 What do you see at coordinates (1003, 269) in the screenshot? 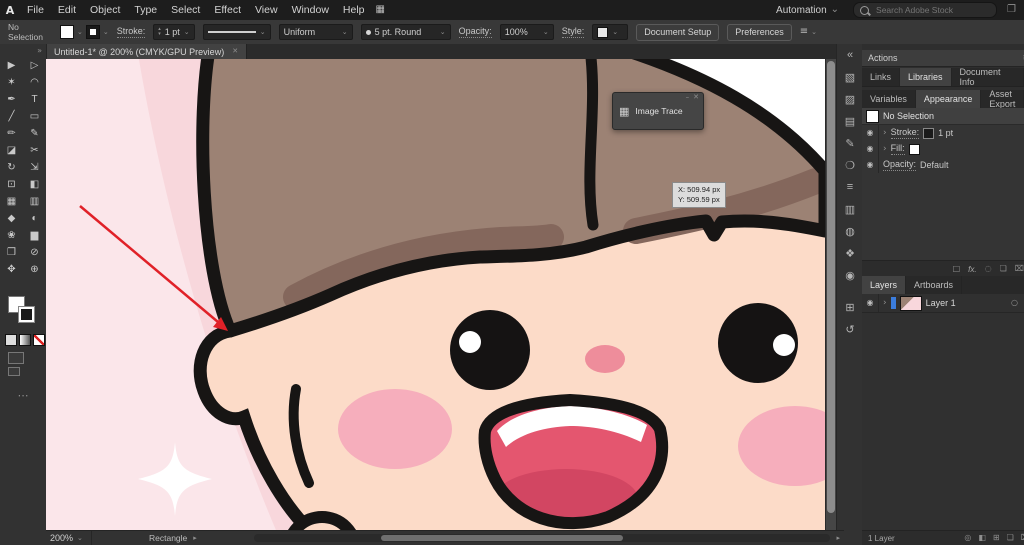
I see `duplicate-item-icon: ❏` at bounding box center [1003, 269].